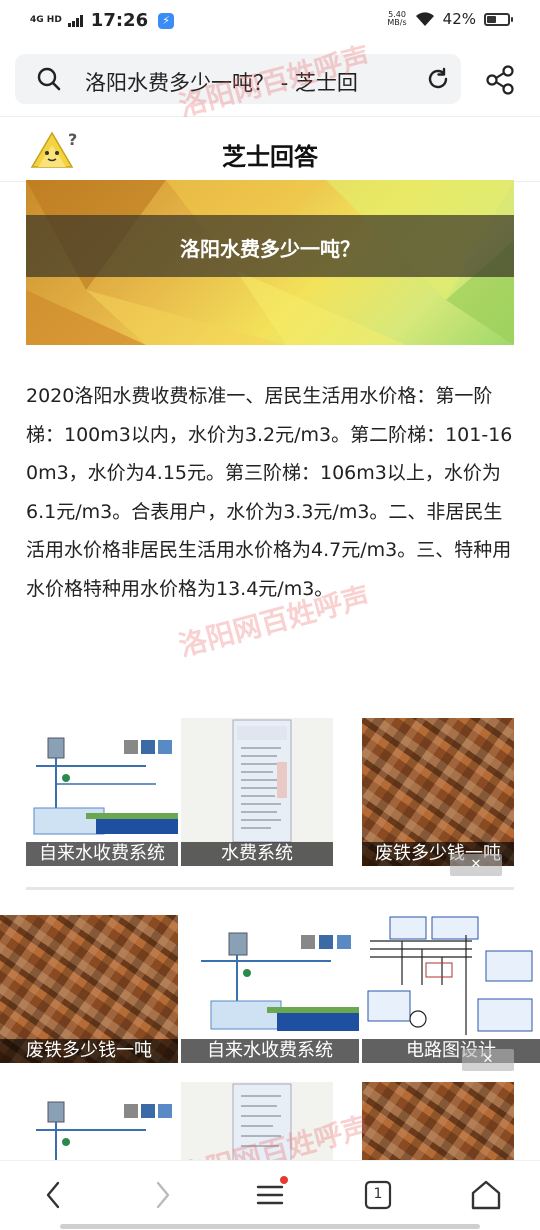 The height and width of the screenshot is (1230, 540). I want to click on menu-icon, so click(270, 1195).